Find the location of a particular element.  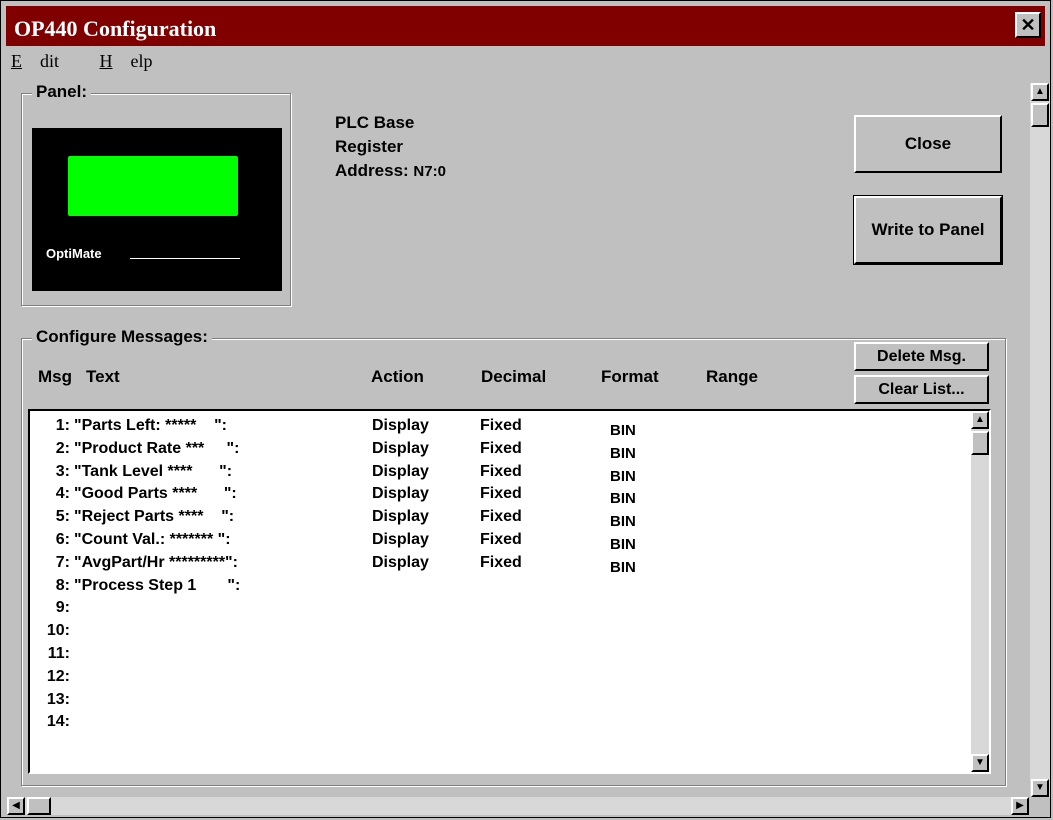

message-number: 2: is located at coordinates (62, 448).